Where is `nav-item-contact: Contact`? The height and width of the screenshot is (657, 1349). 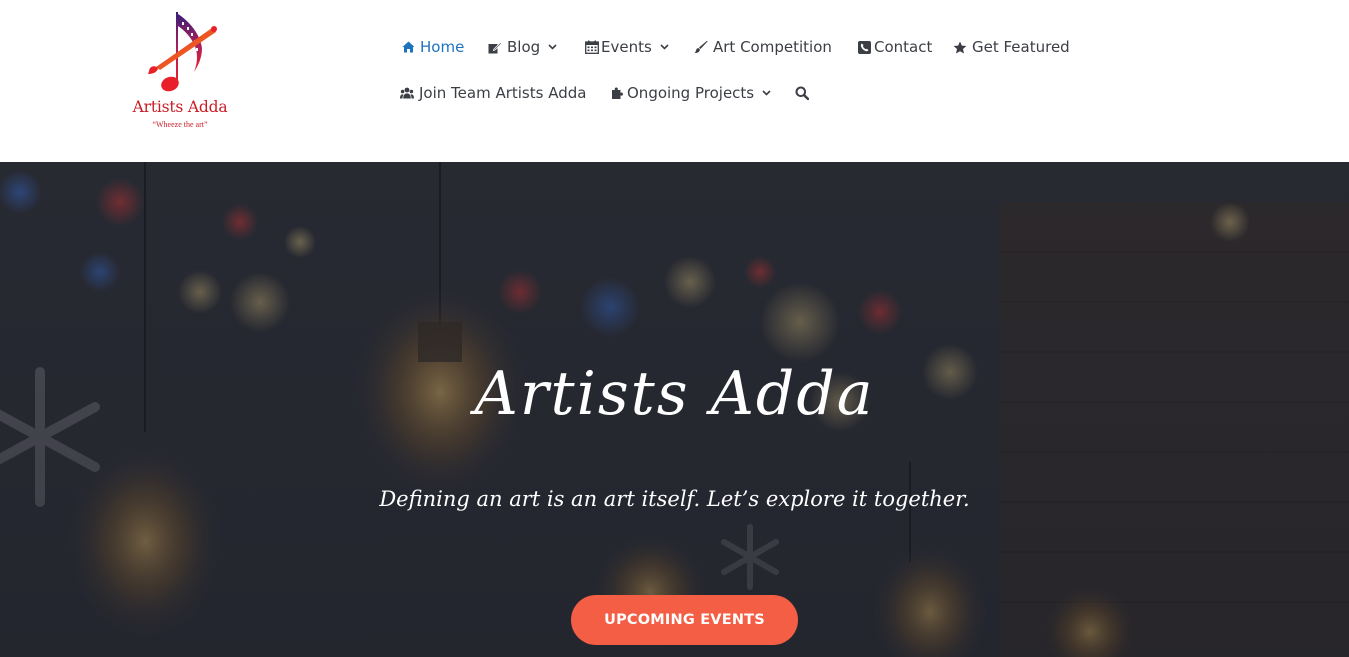 nav-item-contact: Contact is located at coordinates (894, 47).